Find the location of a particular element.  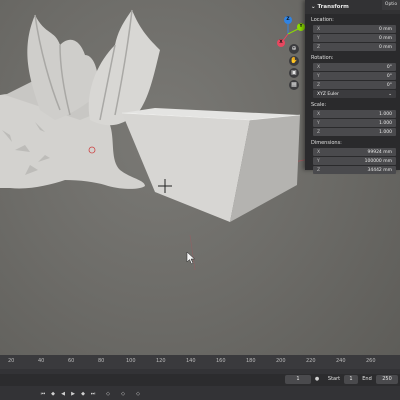

ruler-tick: 120 is located at coordinates (161, 361).